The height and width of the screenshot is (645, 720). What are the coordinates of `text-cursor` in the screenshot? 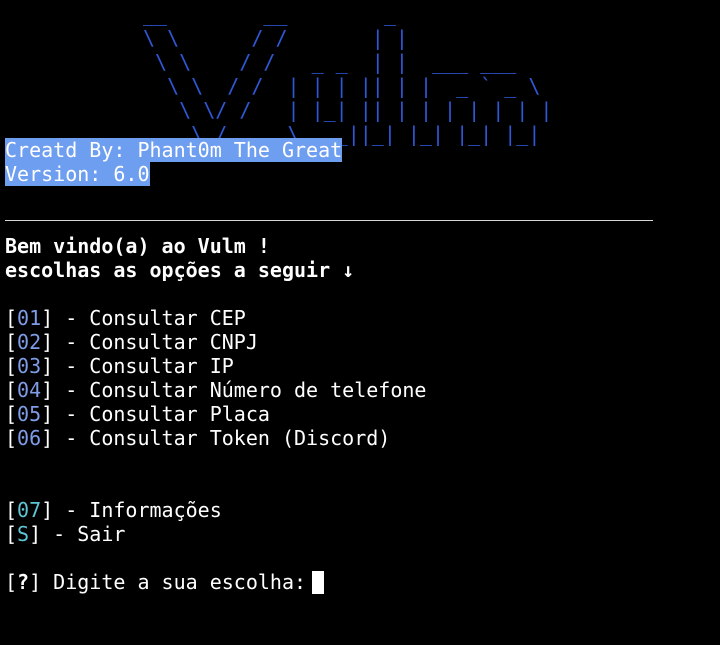 It's located at (318, 582).